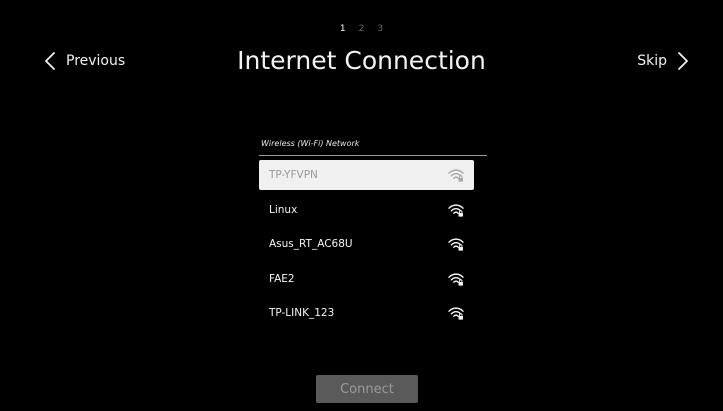  I want to click on network-list-header-label: Wireless (Wi-Fi) Network, so click(310, 143).